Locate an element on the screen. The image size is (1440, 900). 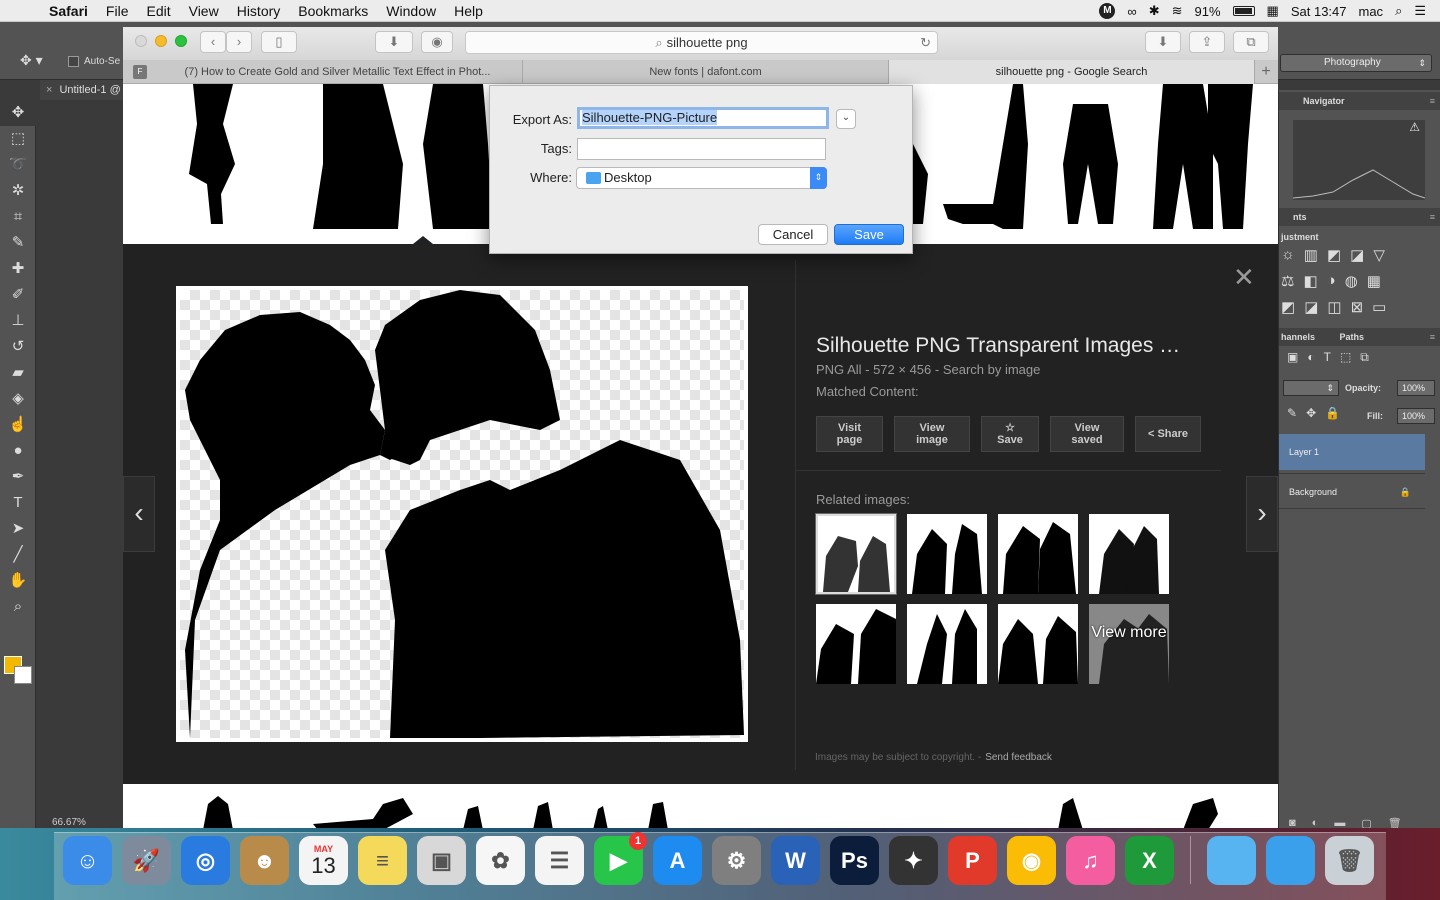
menu-window: Window is located at coordinates (411, 11).